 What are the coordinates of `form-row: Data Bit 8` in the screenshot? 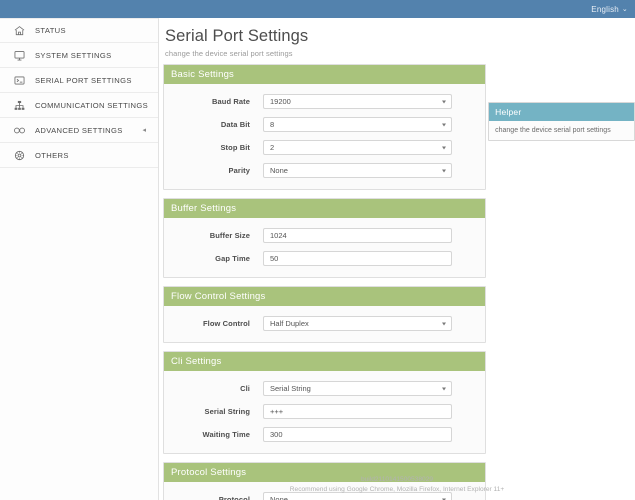 It's located at (324, 124).